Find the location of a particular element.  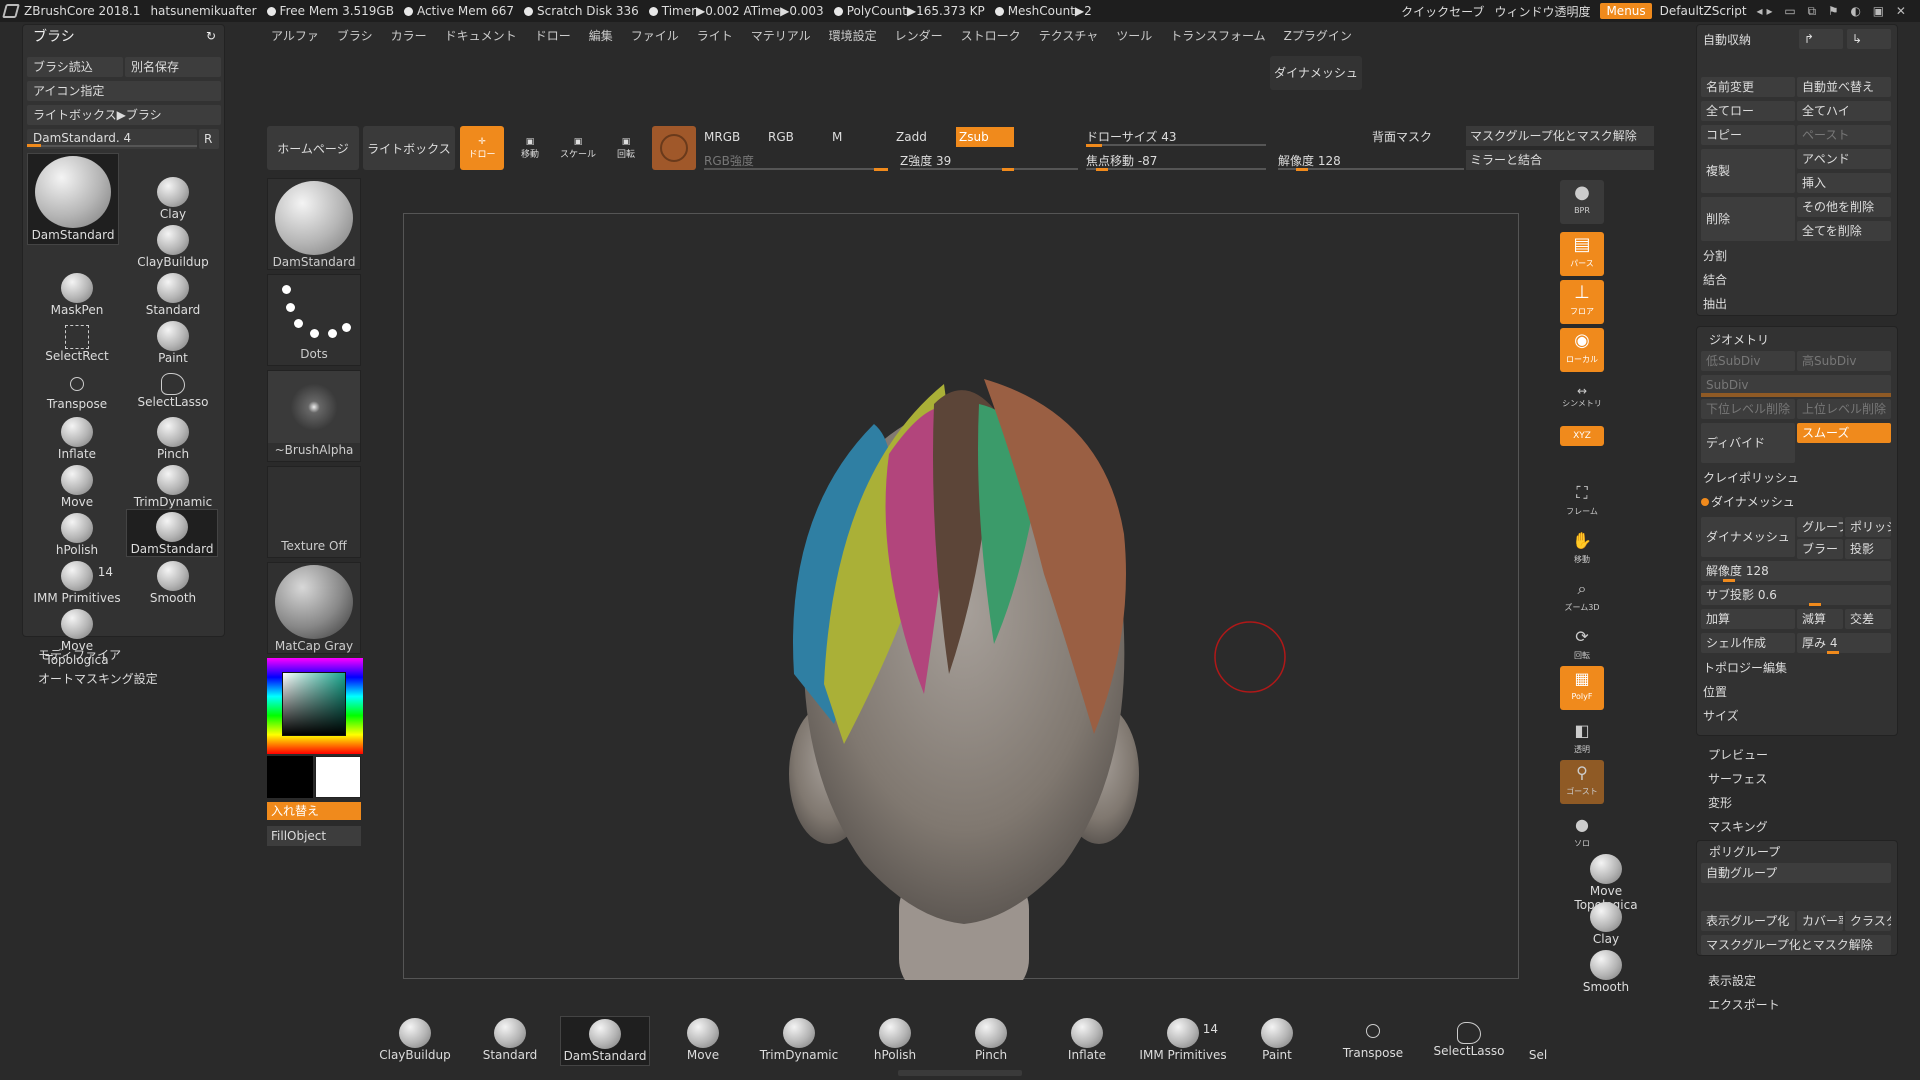

bottom-brush-transpose: Transpose is located at coordinates (1373, 1041).